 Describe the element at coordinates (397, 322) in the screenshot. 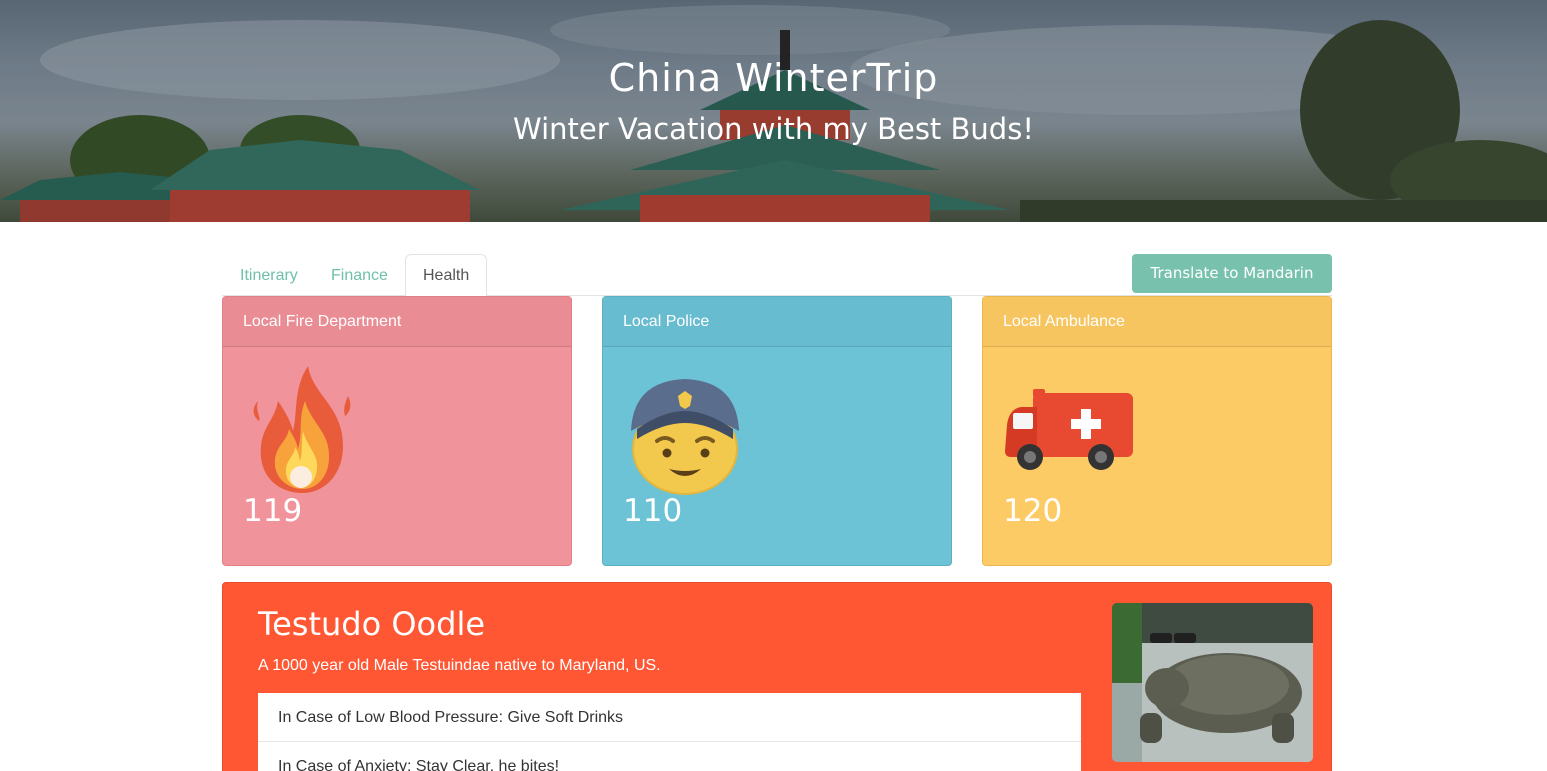

I see `fire-card-title: Local Fire Department` at that location.